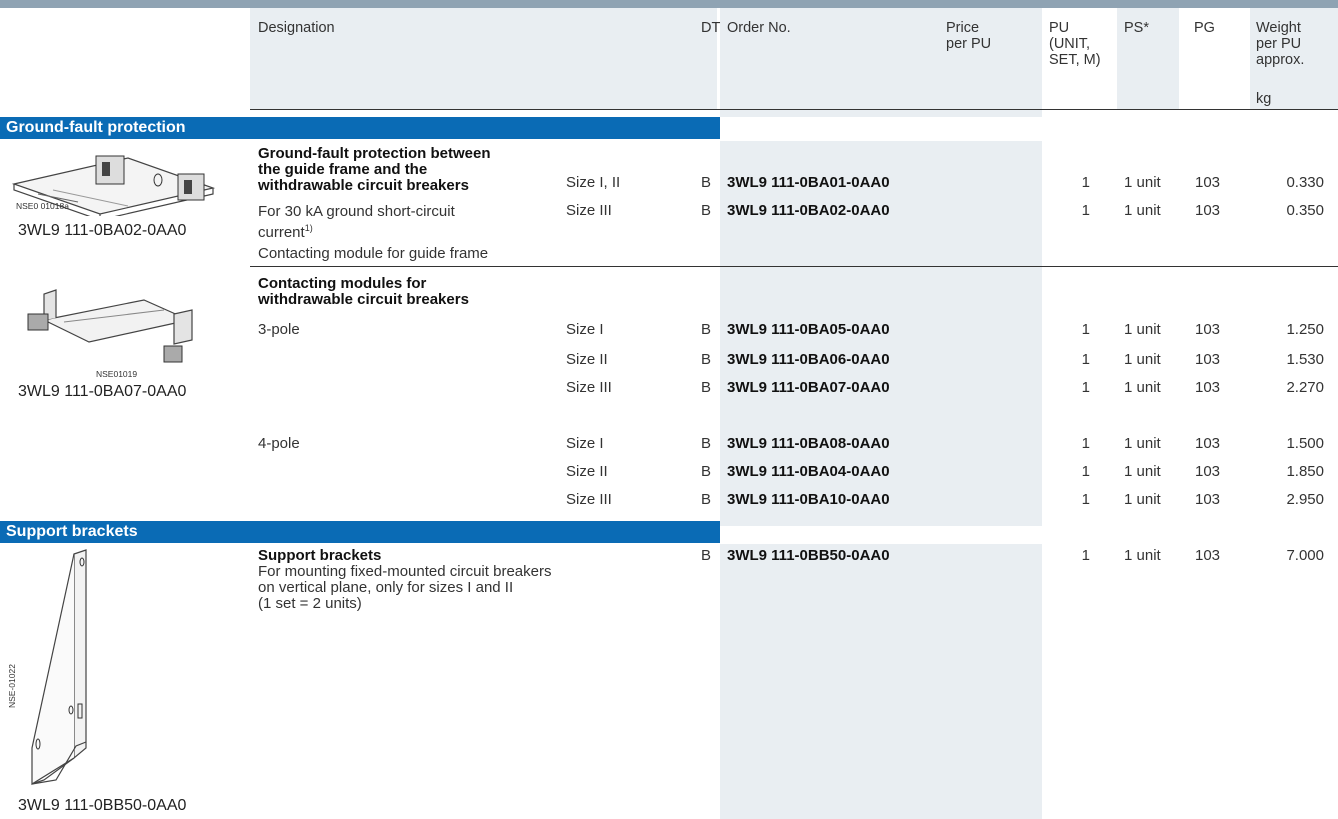 The width and height of the screenshot is (1338, 819). Describe the element at coordinates (794, 109) in the screenshot. I see `header-divider` at that location.